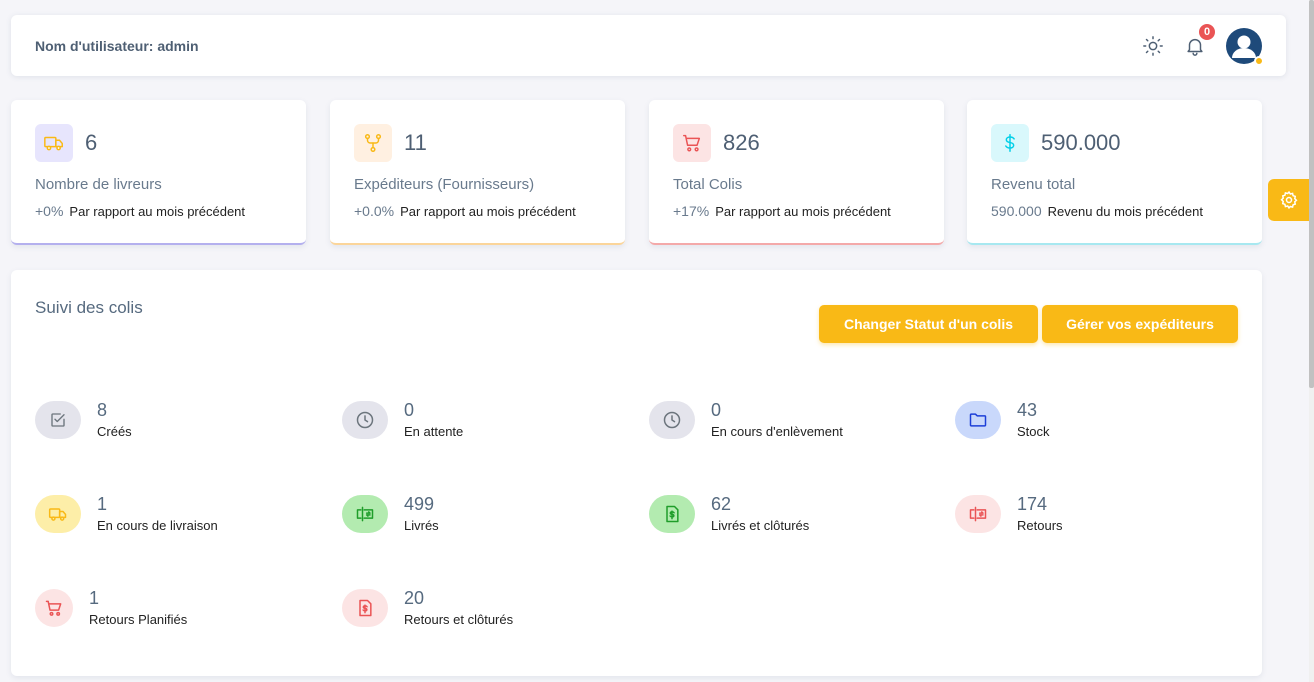 The width and height of the screenshot is (1314, 682). I want to click on stat-comparison: 590.000 Revenu du mois précédent, so click(1114, 211).